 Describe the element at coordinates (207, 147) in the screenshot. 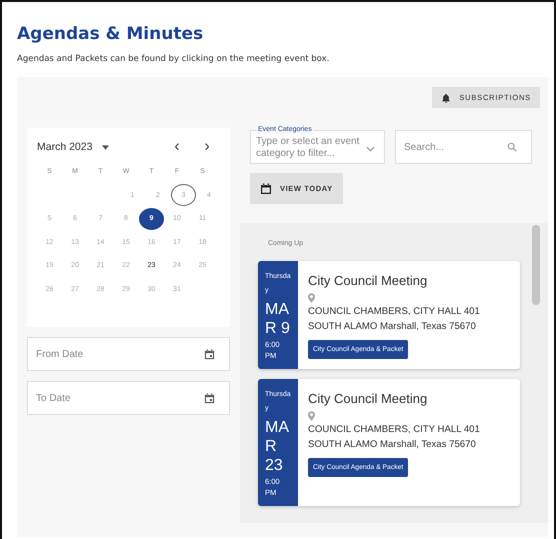

I see `next-month-button: ›` at that location.